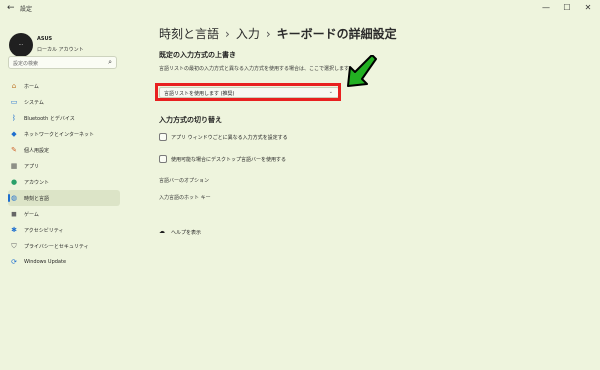 The width and height of the screenshot is (600, 370). I want to click on sidebar-item-bluetooth: ᛒ Bluetooth とデバイス, so click(64, 118).